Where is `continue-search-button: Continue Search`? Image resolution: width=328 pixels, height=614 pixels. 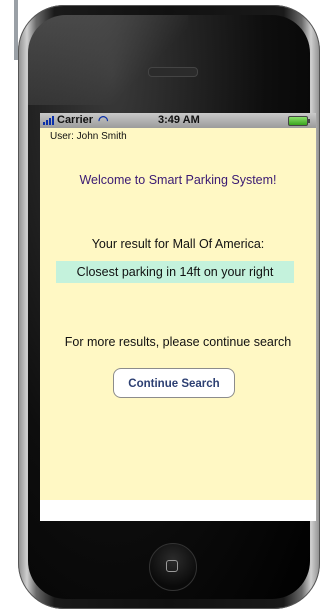
continue-search-button: Continue Search is located at coordinates (174, 383).